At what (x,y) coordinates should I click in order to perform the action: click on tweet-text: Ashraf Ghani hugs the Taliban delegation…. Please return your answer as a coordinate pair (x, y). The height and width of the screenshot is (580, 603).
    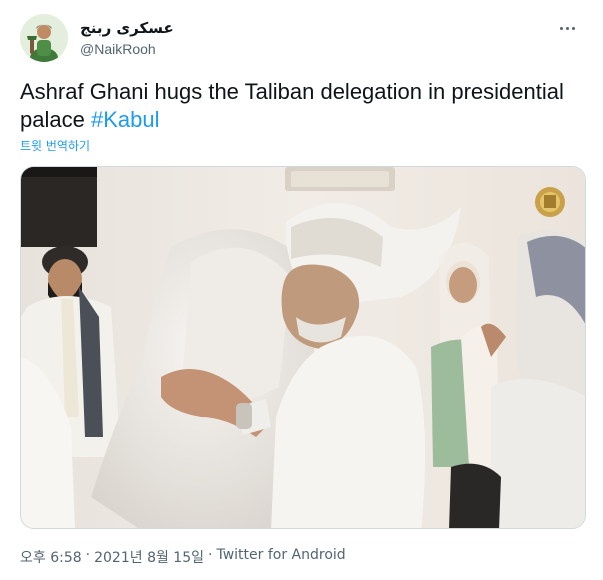
    Looking at the image, I should click on (300, 106).